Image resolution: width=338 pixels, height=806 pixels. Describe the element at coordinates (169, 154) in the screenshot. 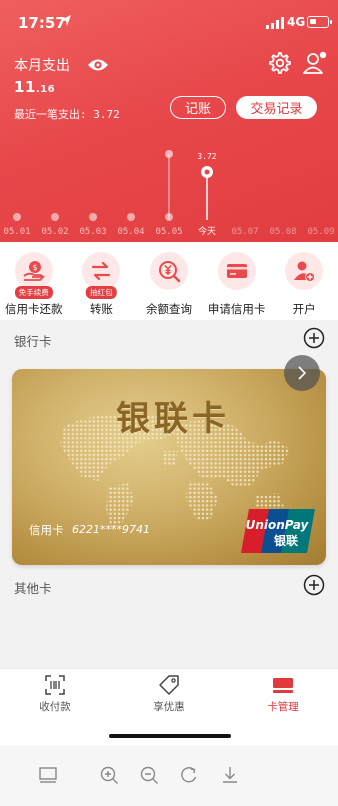

I see `timeline-expense-point` at that location.